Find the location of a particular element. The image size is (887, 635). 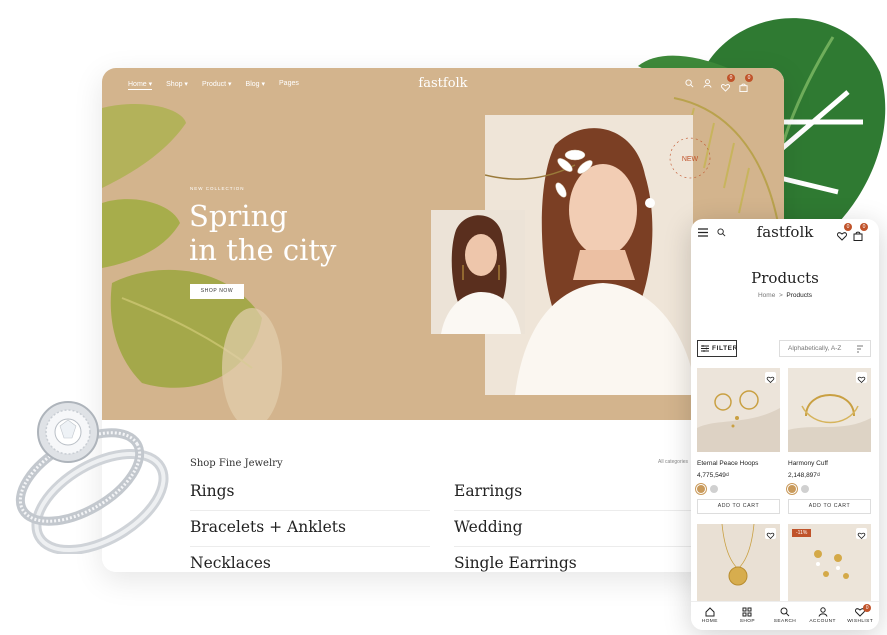

new-collection-badge: NEW is located at coordinates (690, 158).